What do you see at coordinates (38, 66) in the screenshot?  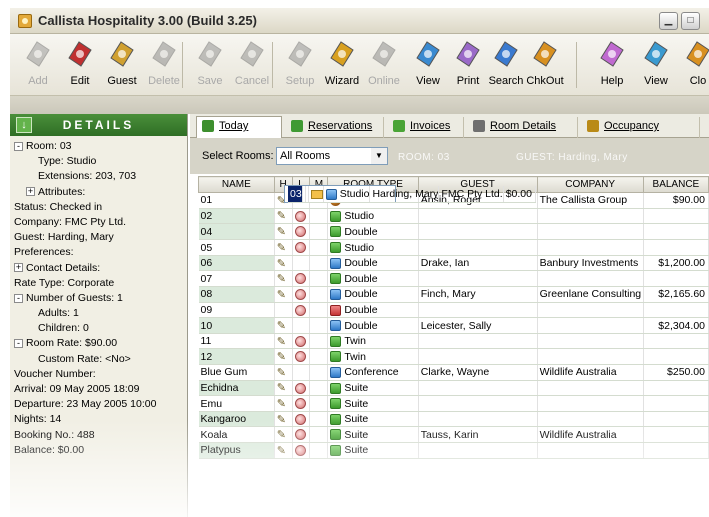 I see `toolbar-add-button: Add` at bounding box center [38, 66].